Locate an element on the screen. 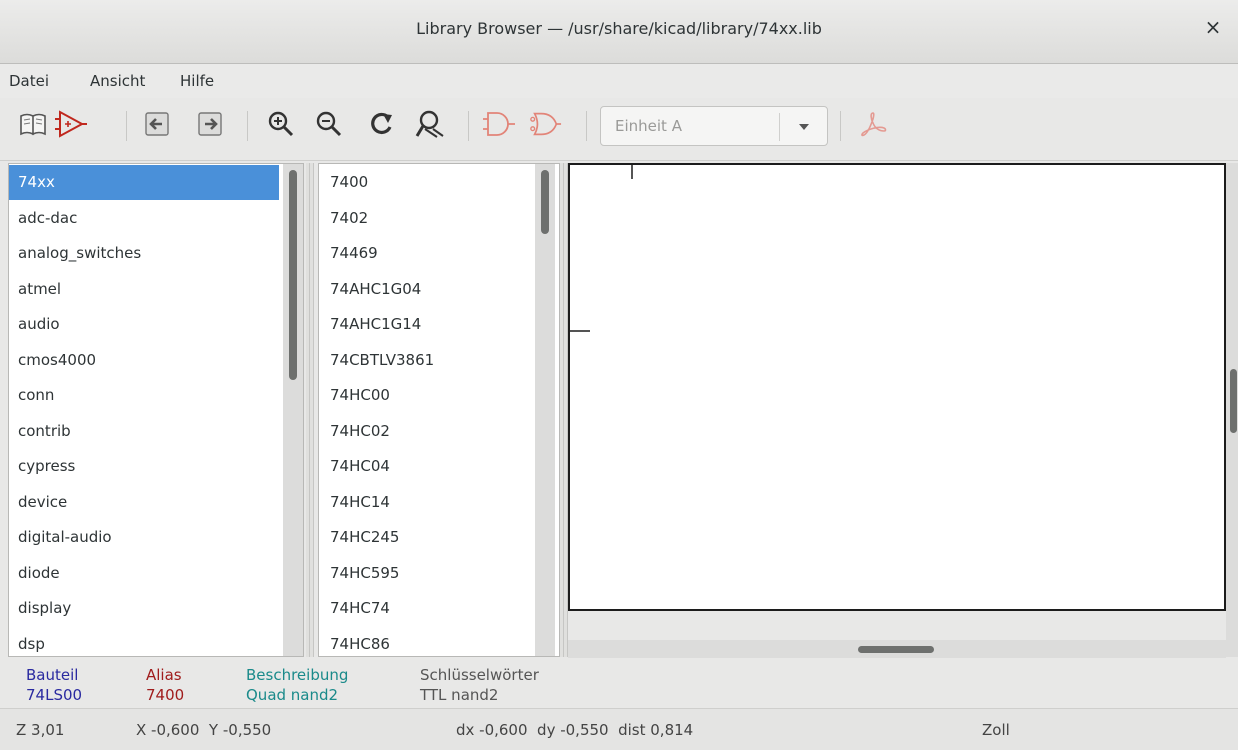 The height and width of the screenshot is (750, 1238). part-item: 7402 is located at coordinates (426, 218).